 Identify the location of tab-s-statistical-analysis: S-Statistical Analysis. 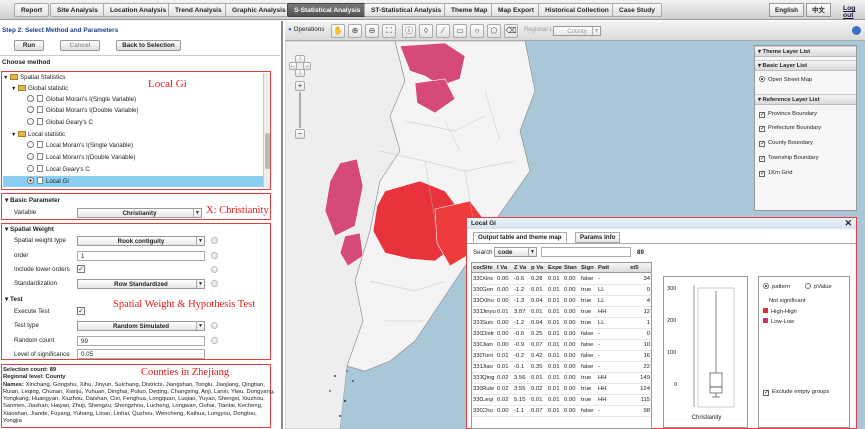
(327, 10).